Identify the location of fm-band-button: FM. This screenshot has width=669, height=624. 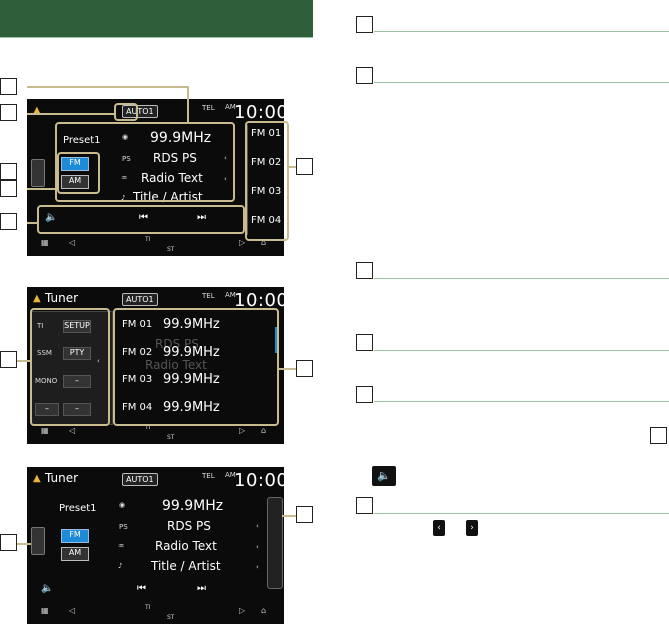
(75, 536).